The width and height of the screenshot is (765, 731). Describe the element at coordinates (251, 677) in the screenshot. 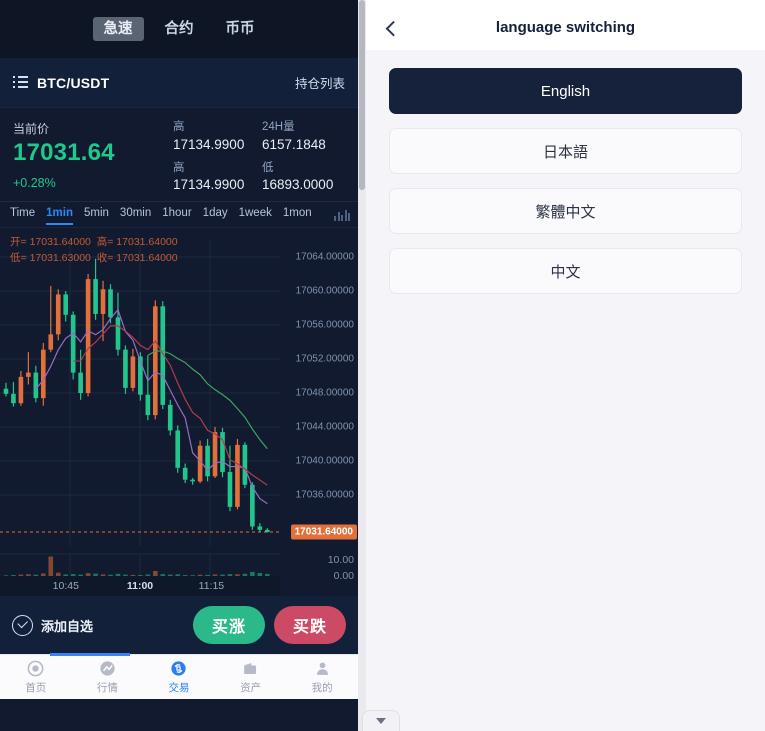

I see `nav-item-wallet: 资产` at that location.